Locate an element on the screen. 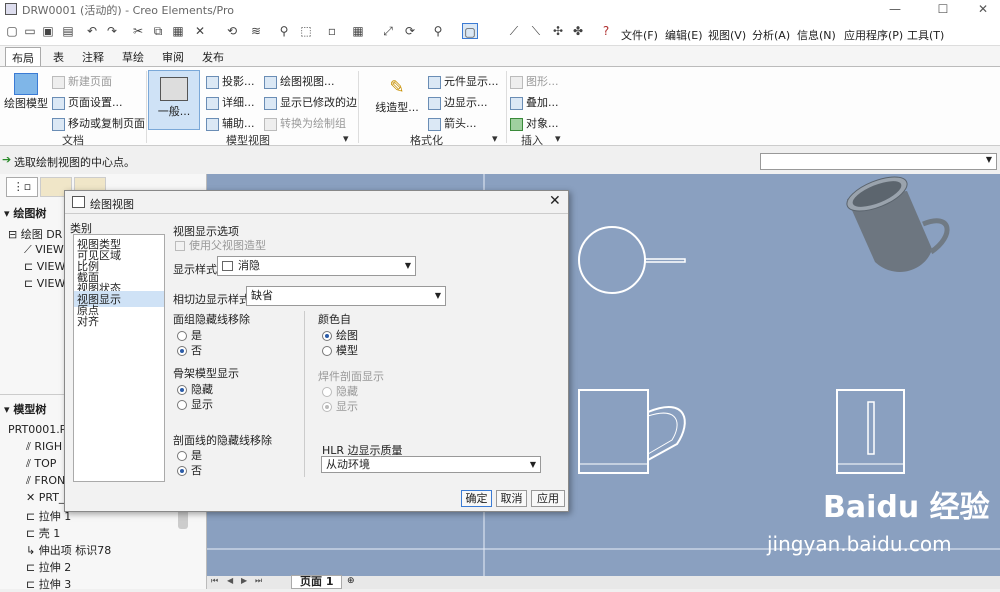 The image size is (1000, 592). model-tree-title: ▾ 模型树 is located at coordinates (25, 409).